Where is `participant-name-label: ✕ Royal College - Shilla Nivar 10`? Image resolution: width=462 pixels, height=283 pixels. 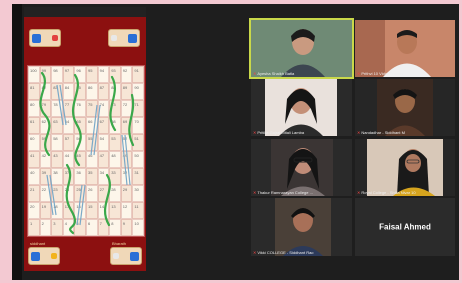
participant-name-label: ✕ Royal College - Shilla Nivar 10 is located at coordinates (386, 192).